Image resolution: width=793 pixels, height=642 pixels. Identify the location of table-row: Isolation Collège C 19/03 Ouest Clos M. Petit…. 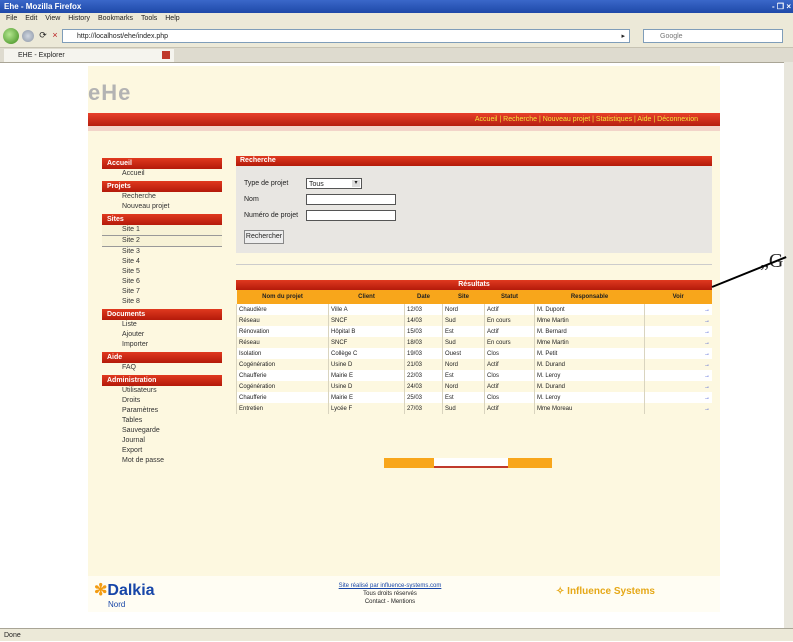
(474, 353).